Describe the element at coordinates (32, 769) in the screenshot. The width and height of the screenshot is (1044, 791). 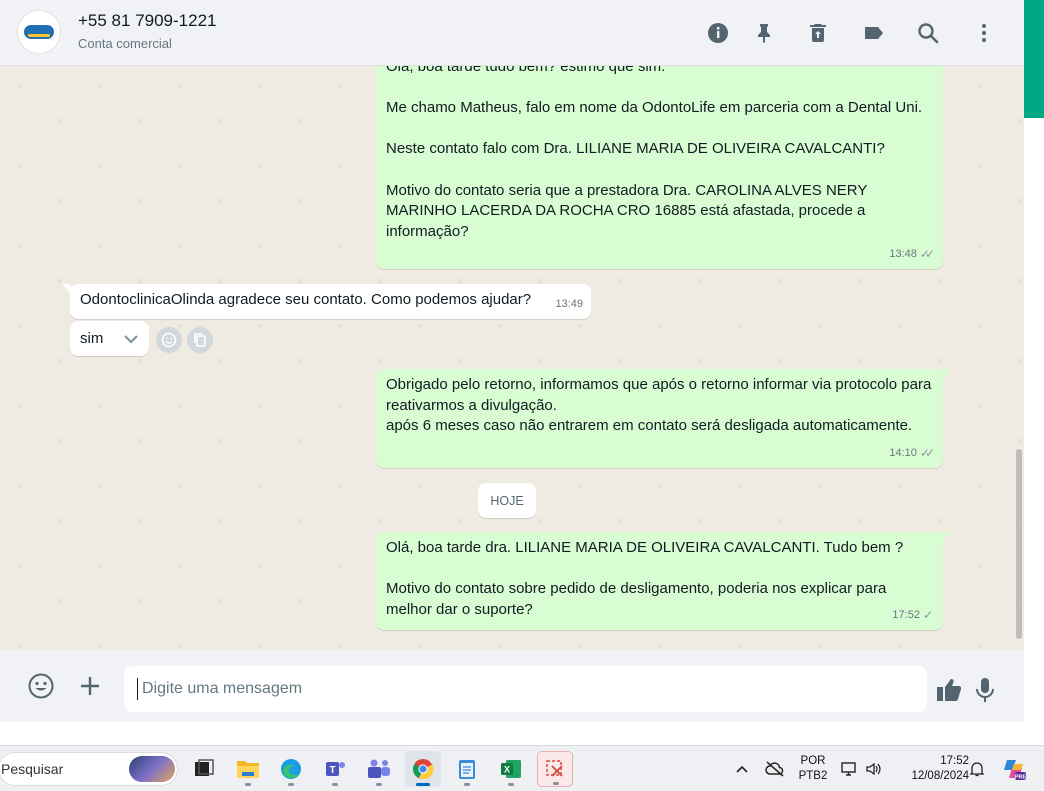
I see `taskbar-search-label: Pesquisar` at that location.